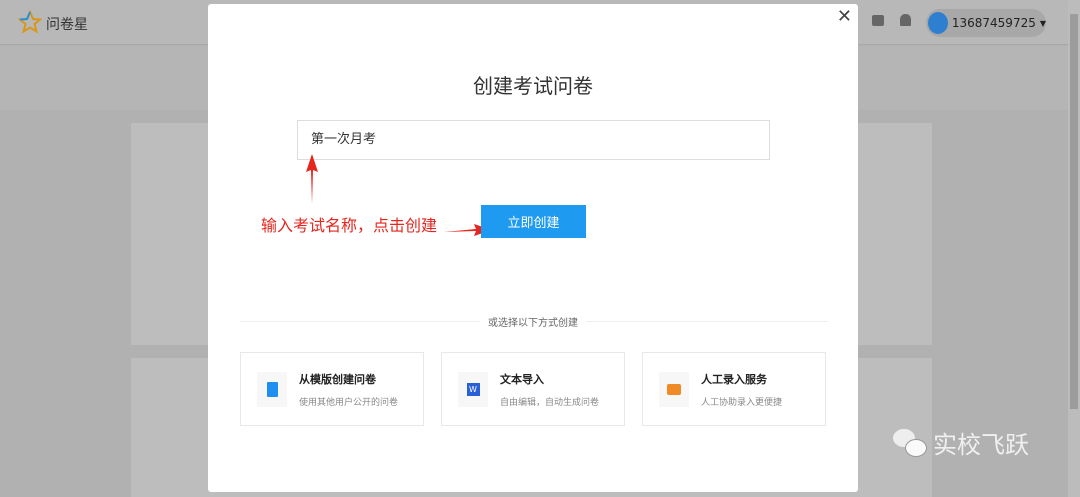 This screenshot has height=497, width=1080. What do you see at coordinates (312, 179) in the screenshot?
I see `annotation-arrow-up` at bounding box center [312, 179].